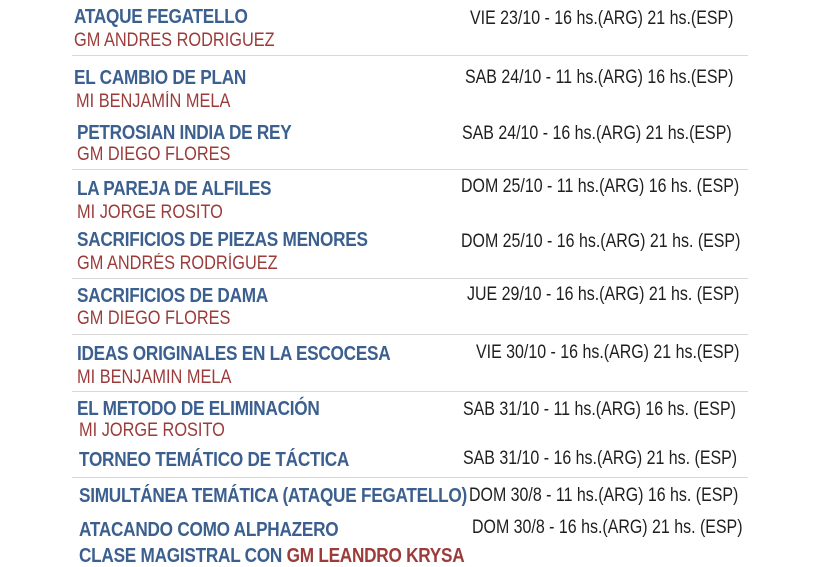 The image size is (813, 567). I want to click on event-time: VIE 23/10 - 16 hs.(ARG) 21 hs.(ESP), so click(602, 18).